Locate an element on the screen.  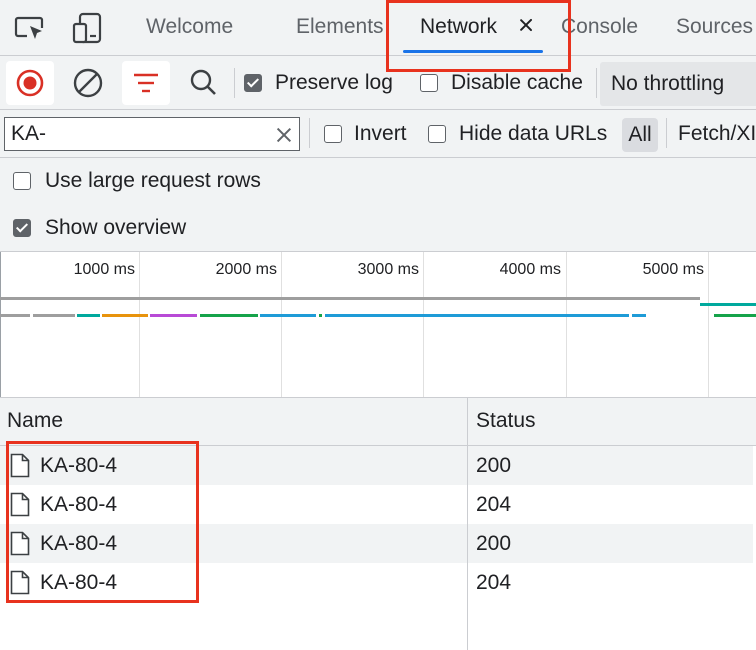
large-rows-label: Use large request rows is located at coordinates (153, 180).